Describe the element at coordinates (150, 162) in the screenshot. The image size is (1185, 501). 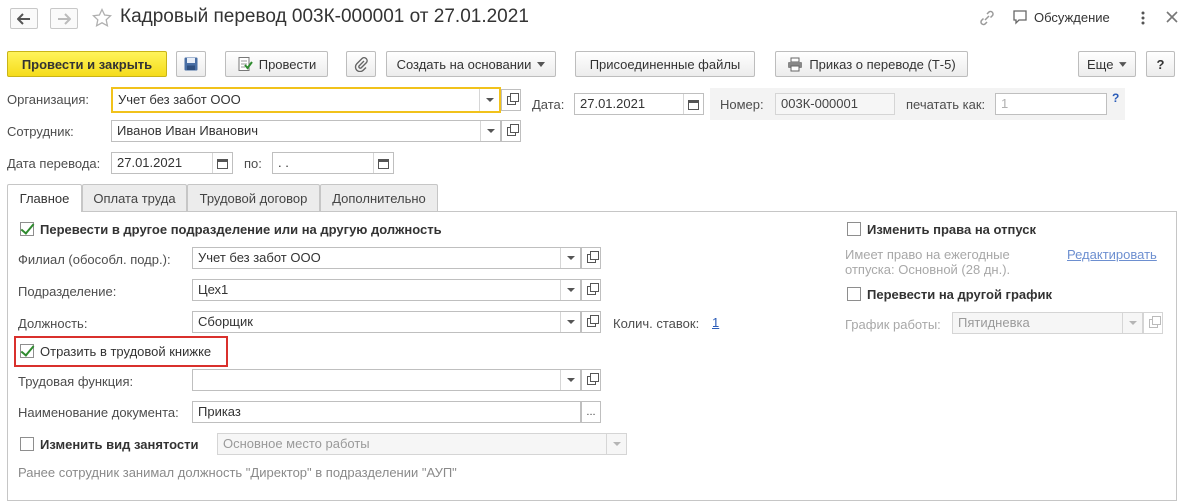
I see `transfer-date-value: 27.01.2021` at that location.